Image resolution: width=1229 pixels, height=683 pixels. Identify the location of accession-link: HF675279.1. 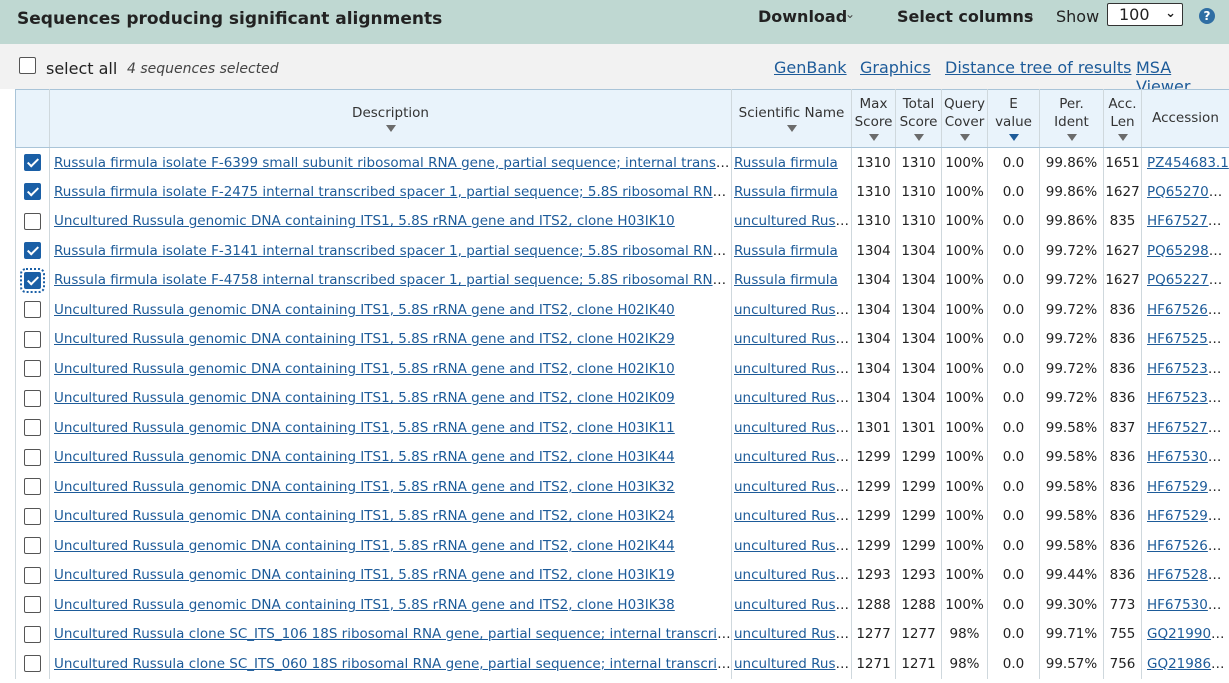
(1188, 428).